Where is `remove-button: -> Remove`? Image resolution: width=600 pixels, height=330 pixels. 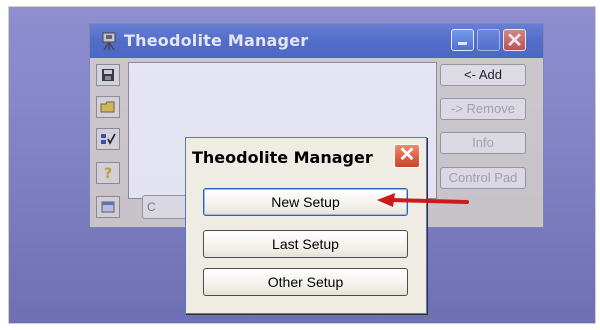
remove-button: -> Remove is located at coordinates (483, 109).